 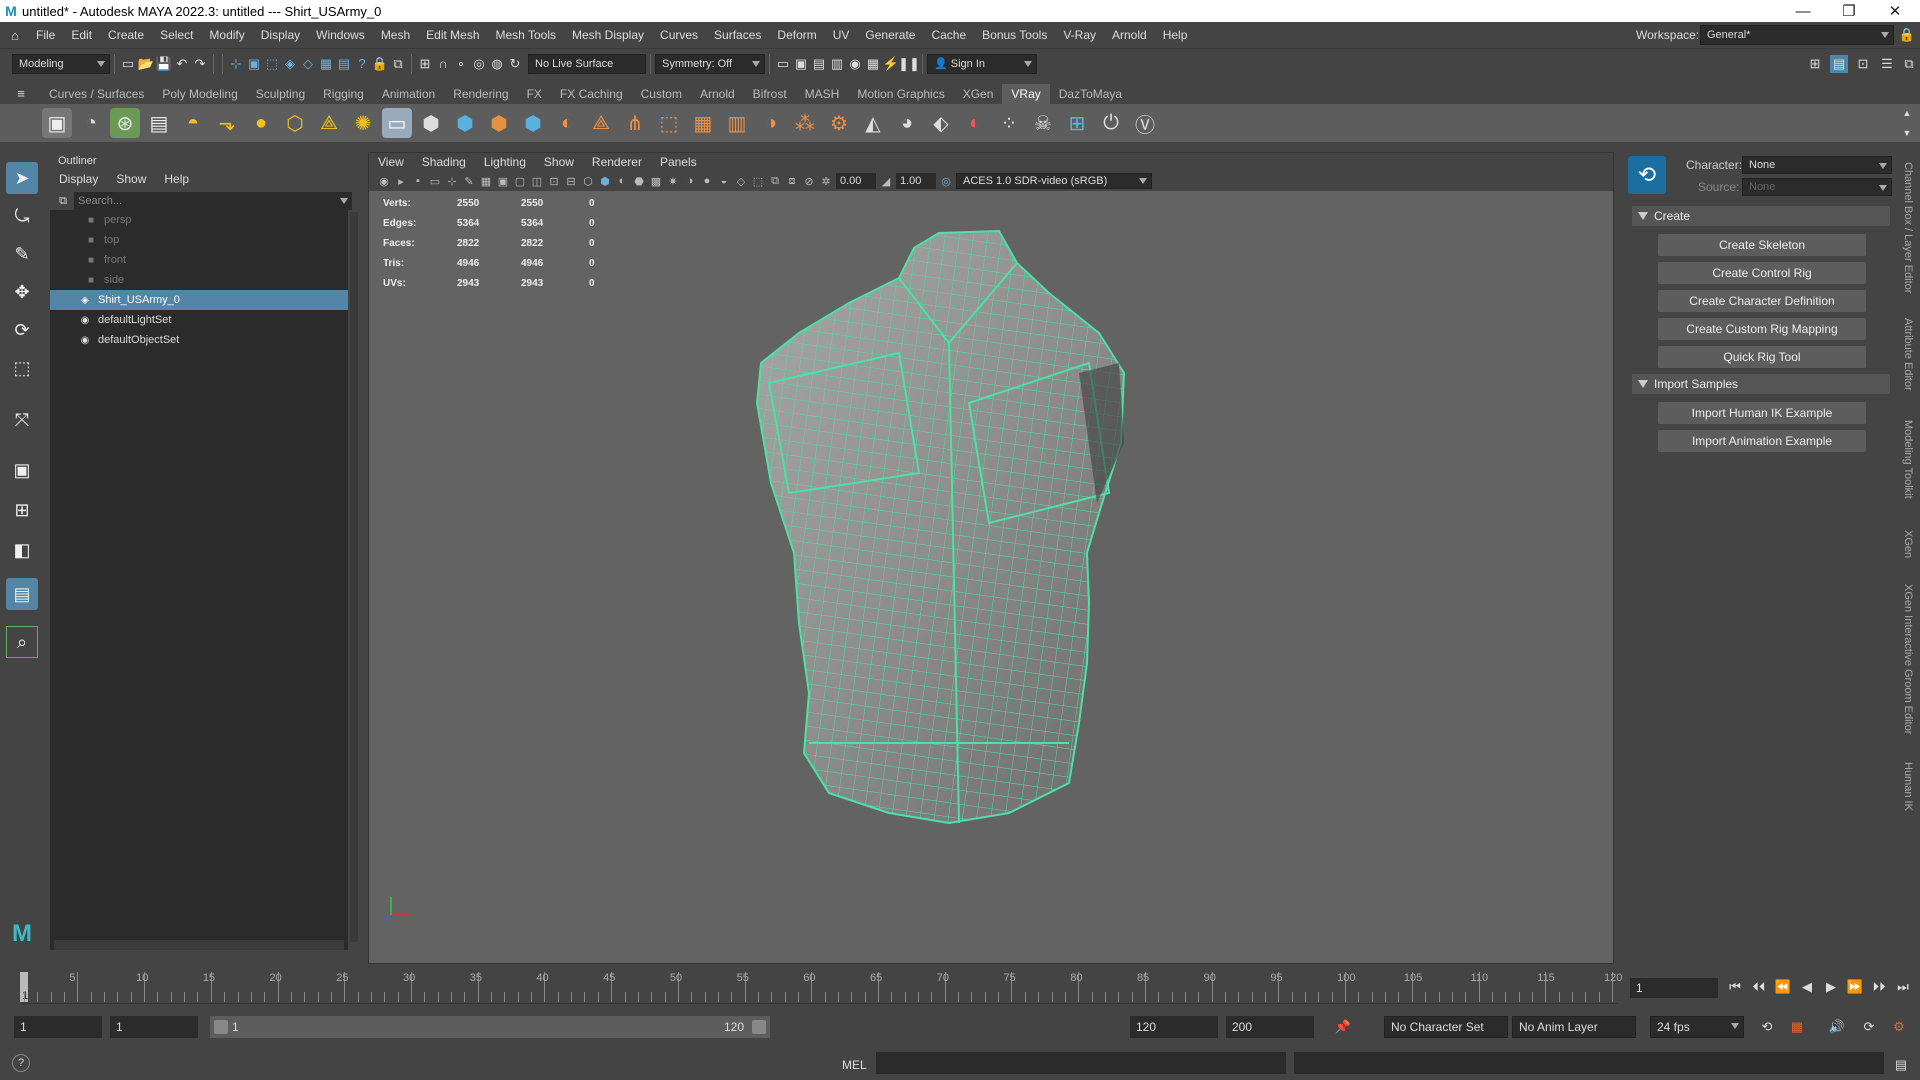 What do you see at coordinates (949, 543) in the screenshot?
I see `shirt-mesh` at bounding box center [949, 543].